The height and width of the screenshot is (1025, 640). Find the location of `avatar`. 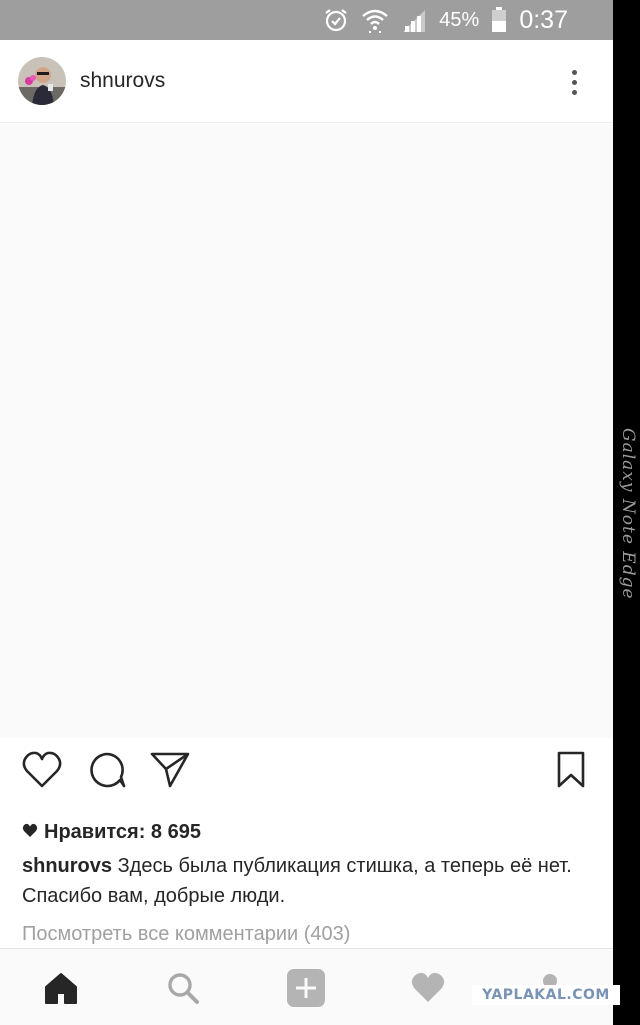

avatar is located at coordinates (42, 81).